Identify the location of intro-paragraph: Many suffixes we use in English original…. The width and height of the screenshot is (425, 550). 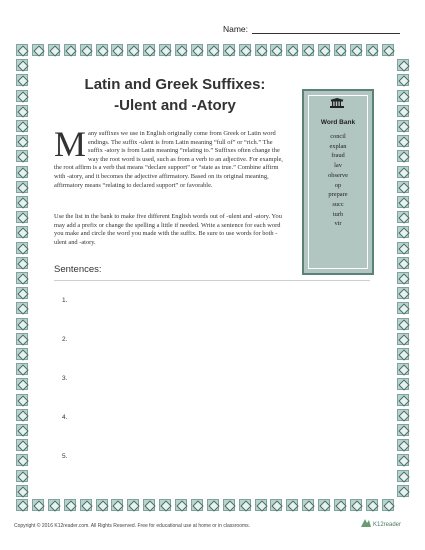
(171, 157).